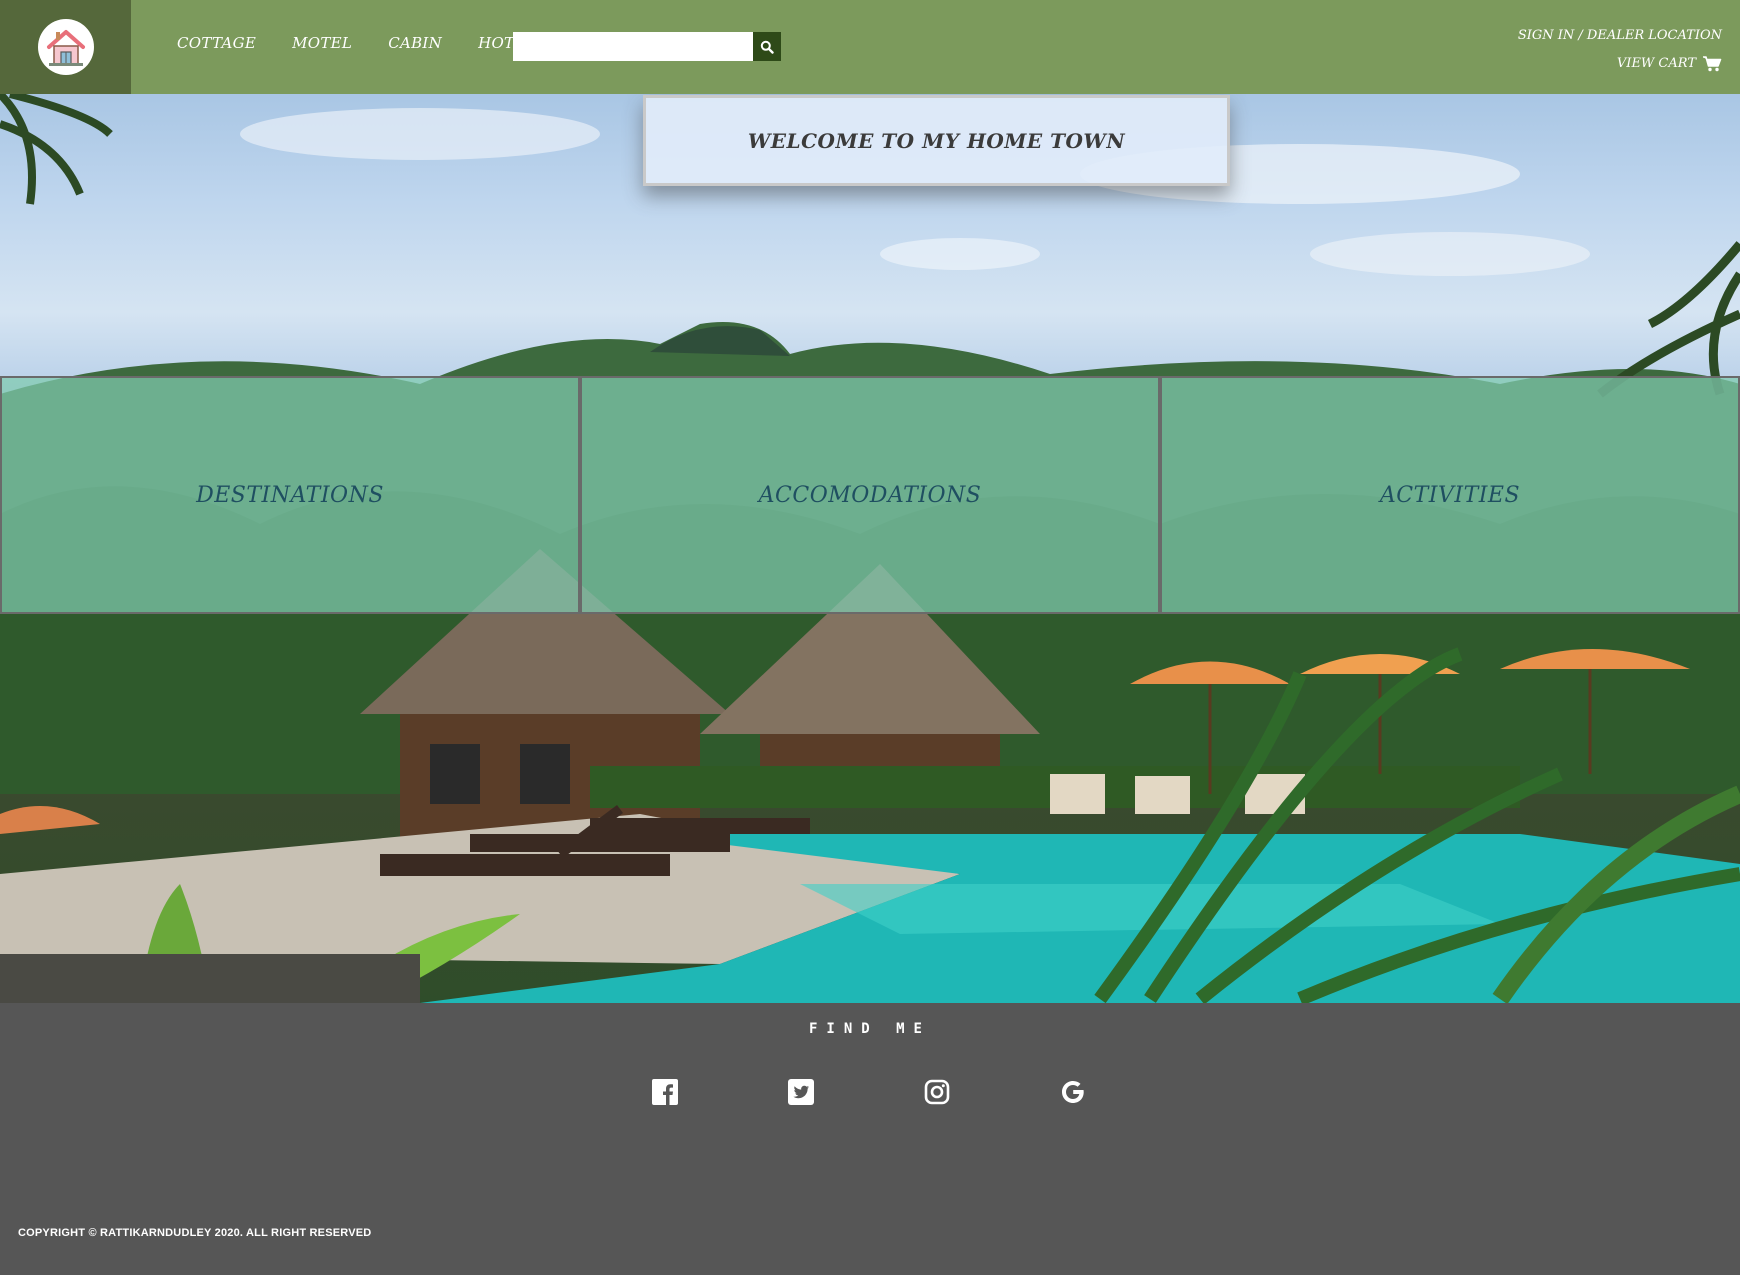 The image size is (1740, 1275). Describe the element at coordinates (1620, 36) in the screenshot. I see `sign-in-link: SIGN IN / DEALER LOCATION` at that location.